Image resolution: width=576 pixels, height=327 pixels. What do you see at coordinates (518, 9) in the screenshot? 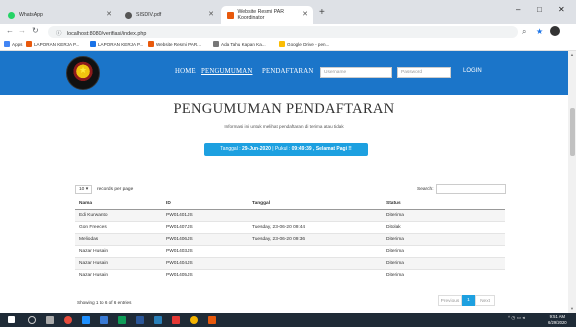
I see `minimize-icon: –` at bounding box center [518, 9].